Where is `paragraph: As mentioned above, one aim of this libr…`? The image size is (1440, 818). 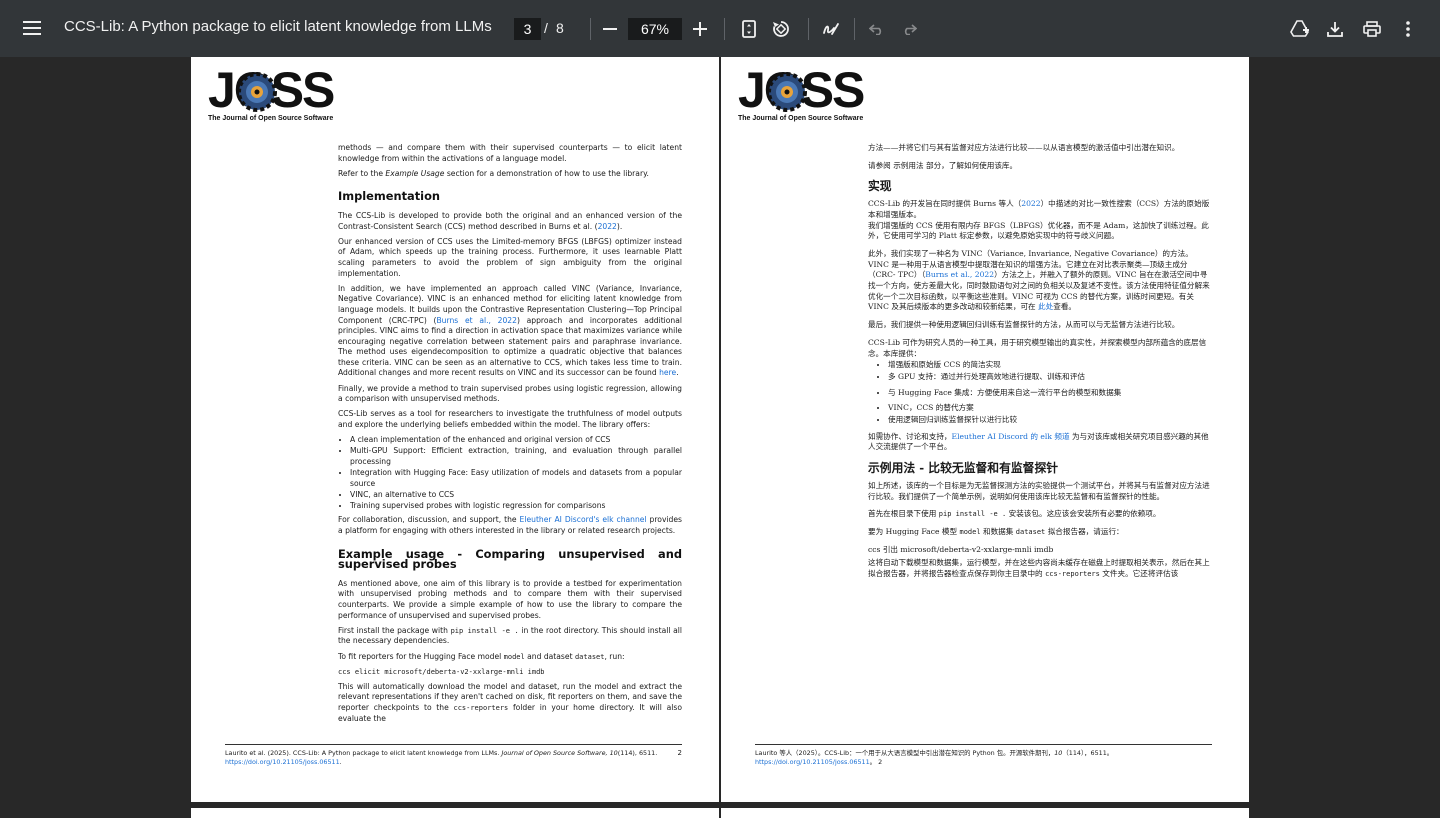 paragraph: As mentioned above, one aim of this libr… is located at coordinates (510, 599).